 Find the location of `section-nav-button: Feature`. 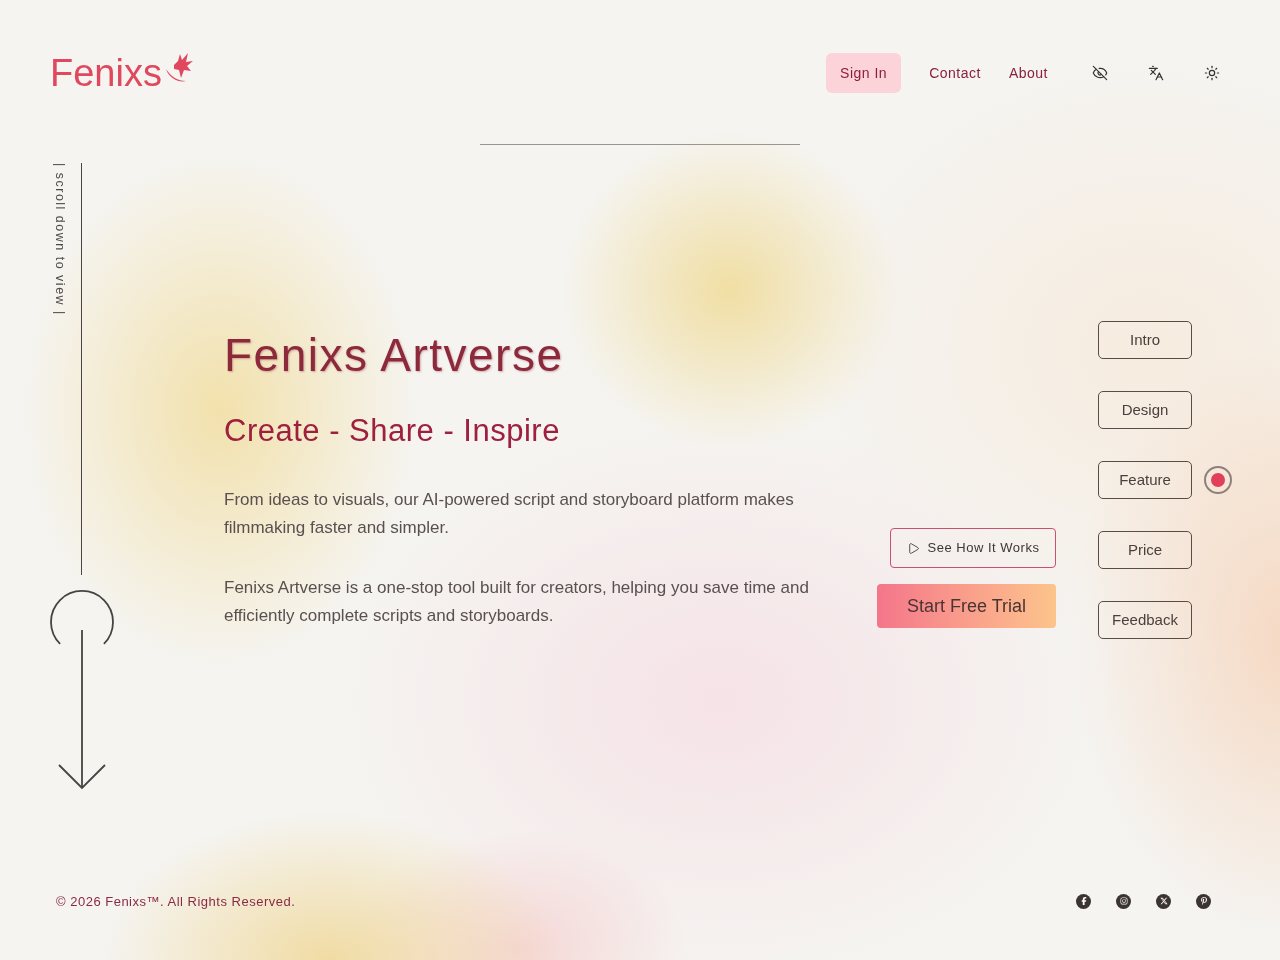

section-nav-button: Feature is located at coordinates (1145, 480).